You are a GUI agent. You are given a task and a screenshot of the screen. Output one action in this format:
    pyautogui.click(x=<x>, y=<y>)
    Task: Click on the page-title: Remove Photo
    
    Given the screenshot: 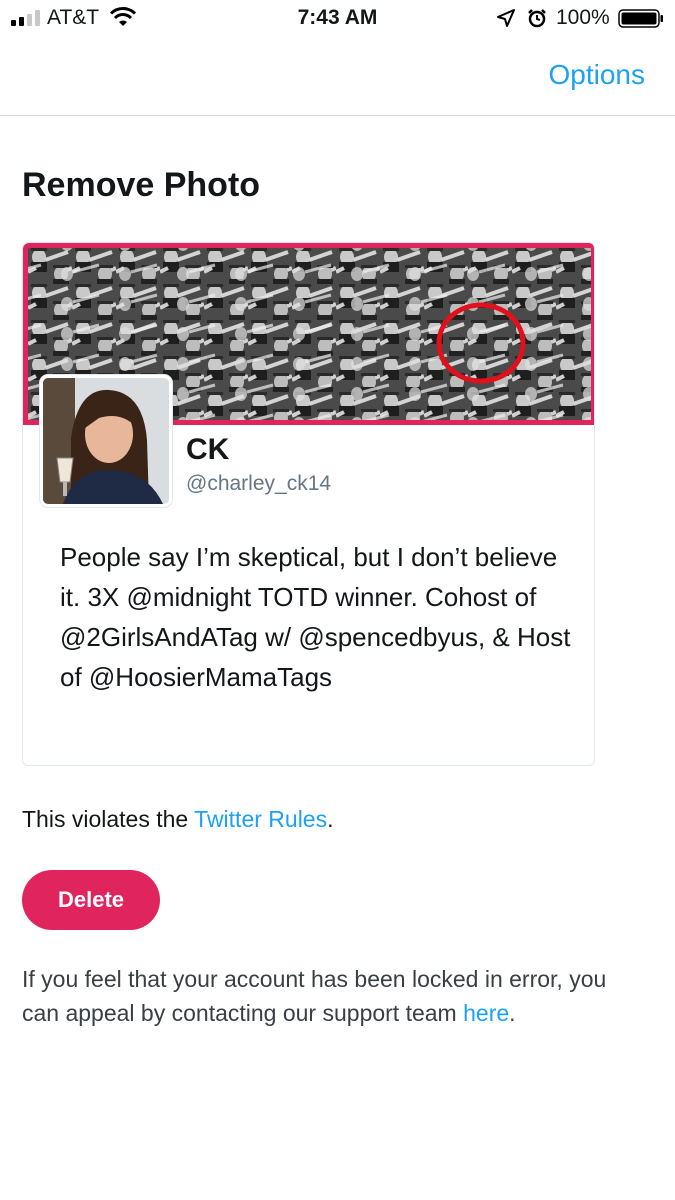 What is the action you would take?
    pyautogui.click(x=141, y=185)
    